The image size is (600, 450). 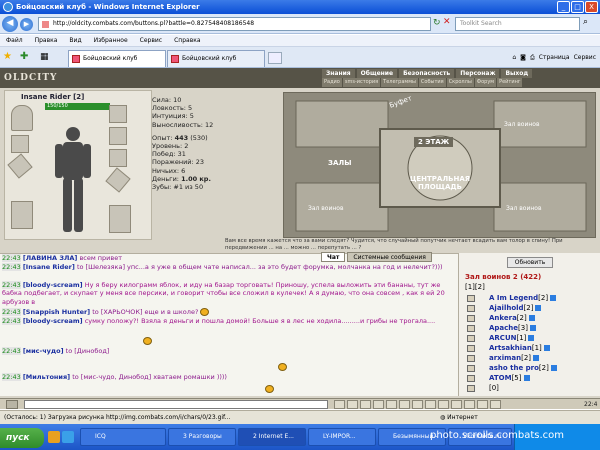 I want to click on menu-edit: Правка, so click(x=46, y=40).